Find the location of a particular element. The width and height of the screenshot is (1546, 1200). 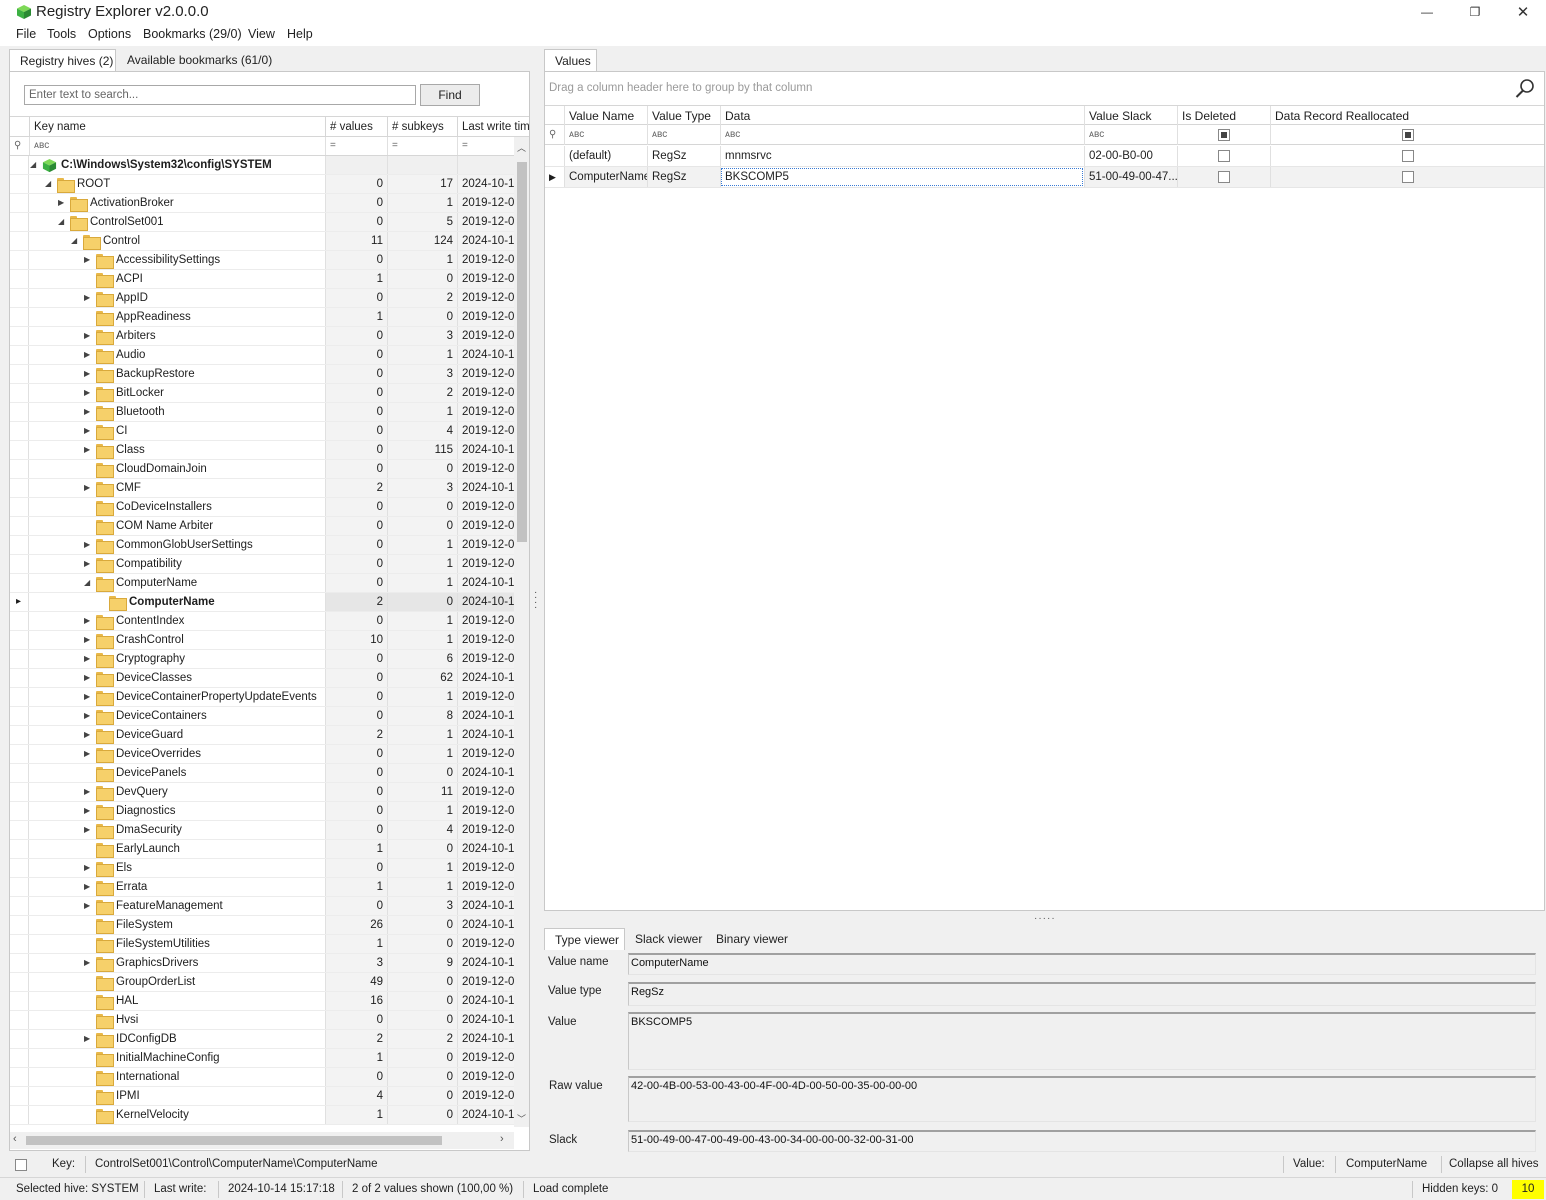

tree-row: ▶ Compatibility 012019-12-07 is located at coordinates (262, 564).